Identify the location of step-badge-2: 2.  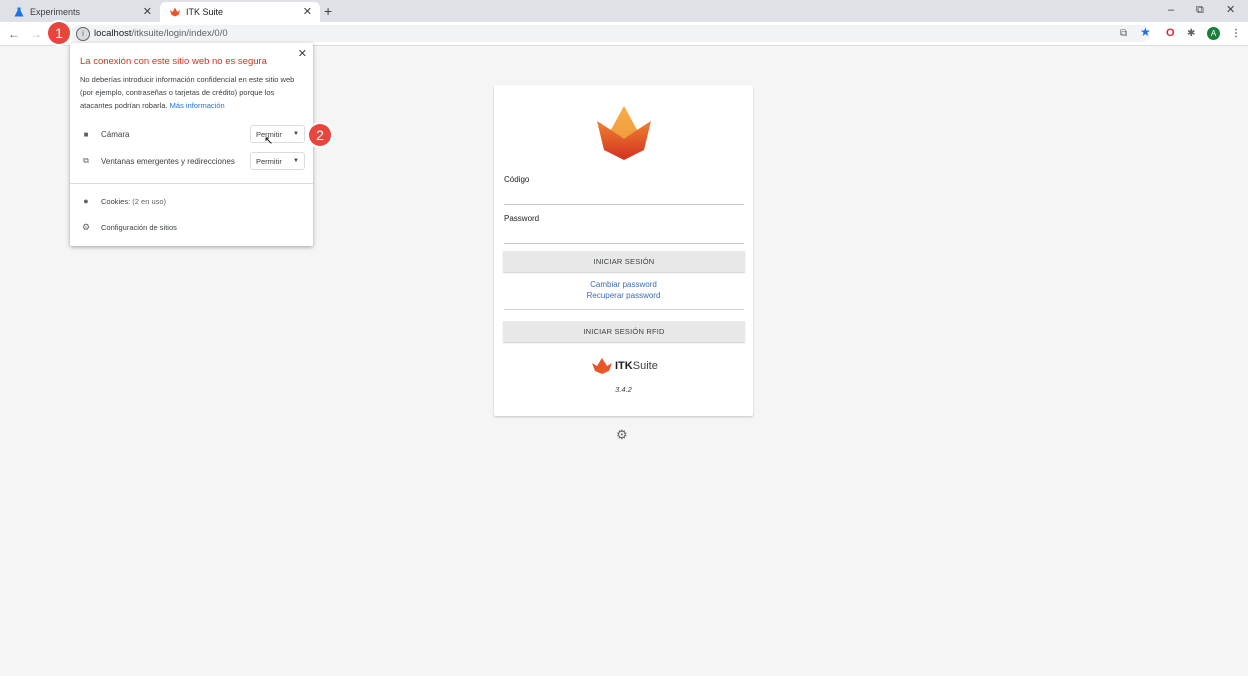
(320, 135).